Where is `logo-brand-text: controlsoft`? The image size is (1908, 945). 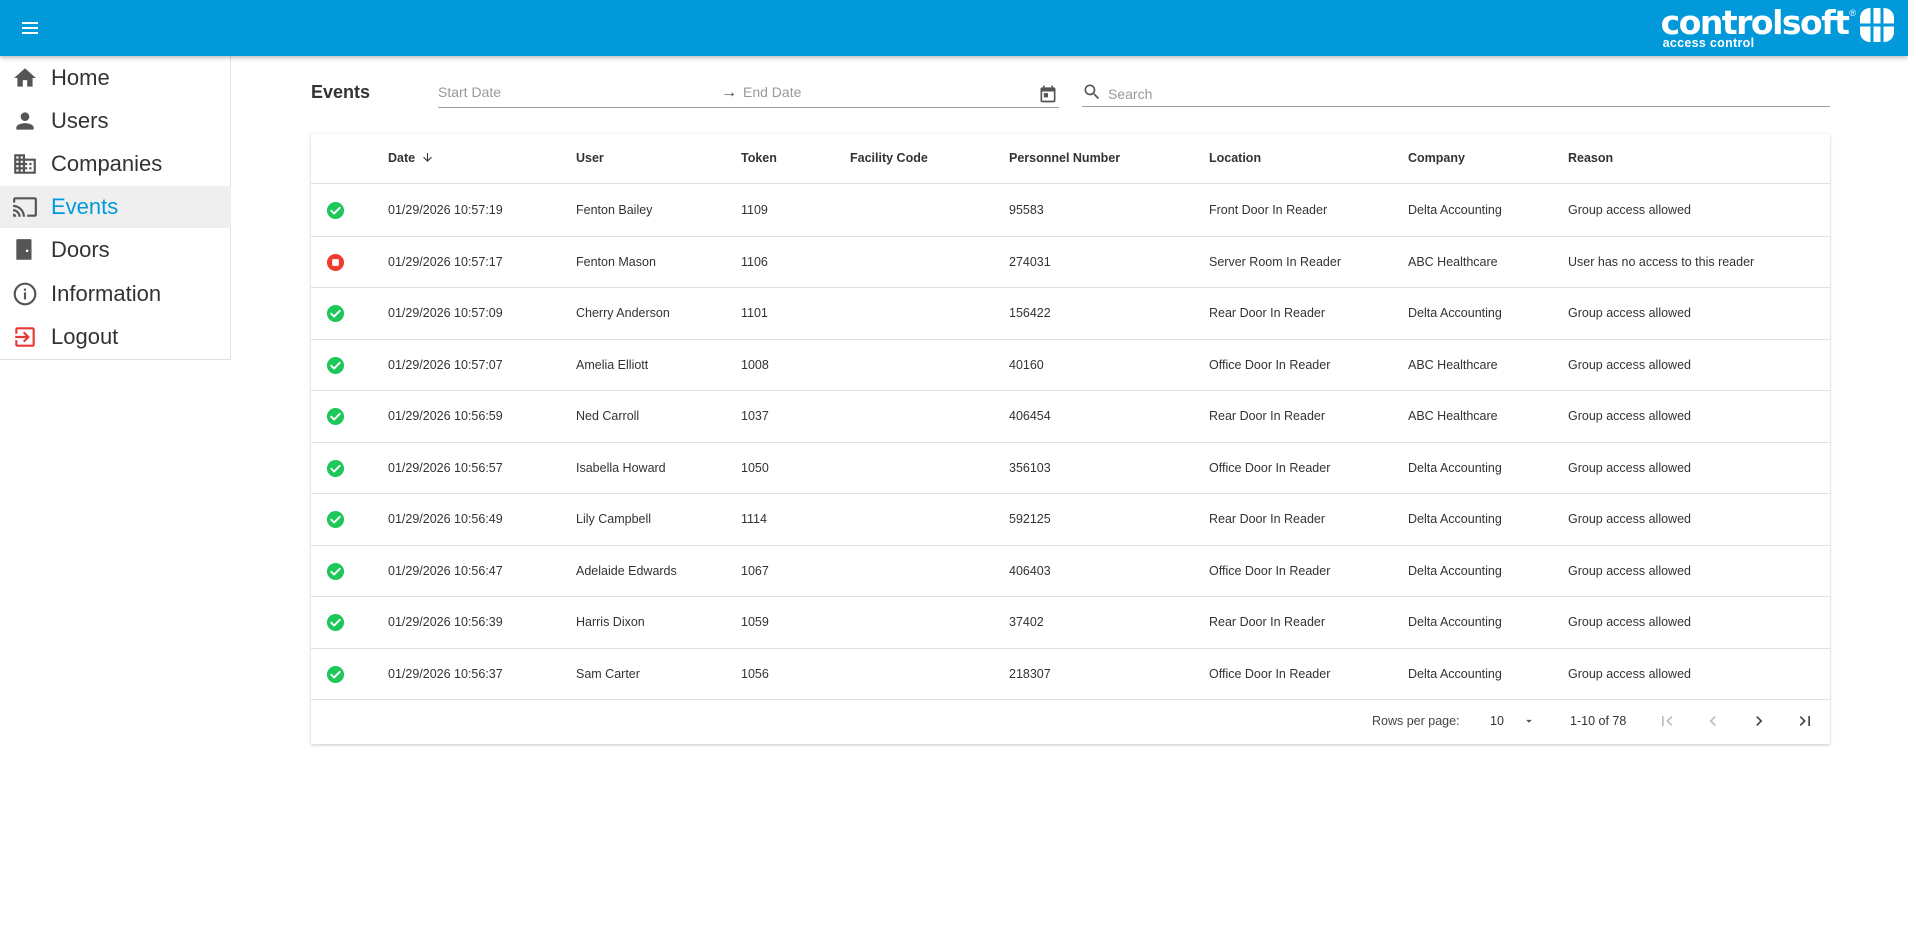
logo-brand-text: controlsoft is located at coordinates (1755, 22).